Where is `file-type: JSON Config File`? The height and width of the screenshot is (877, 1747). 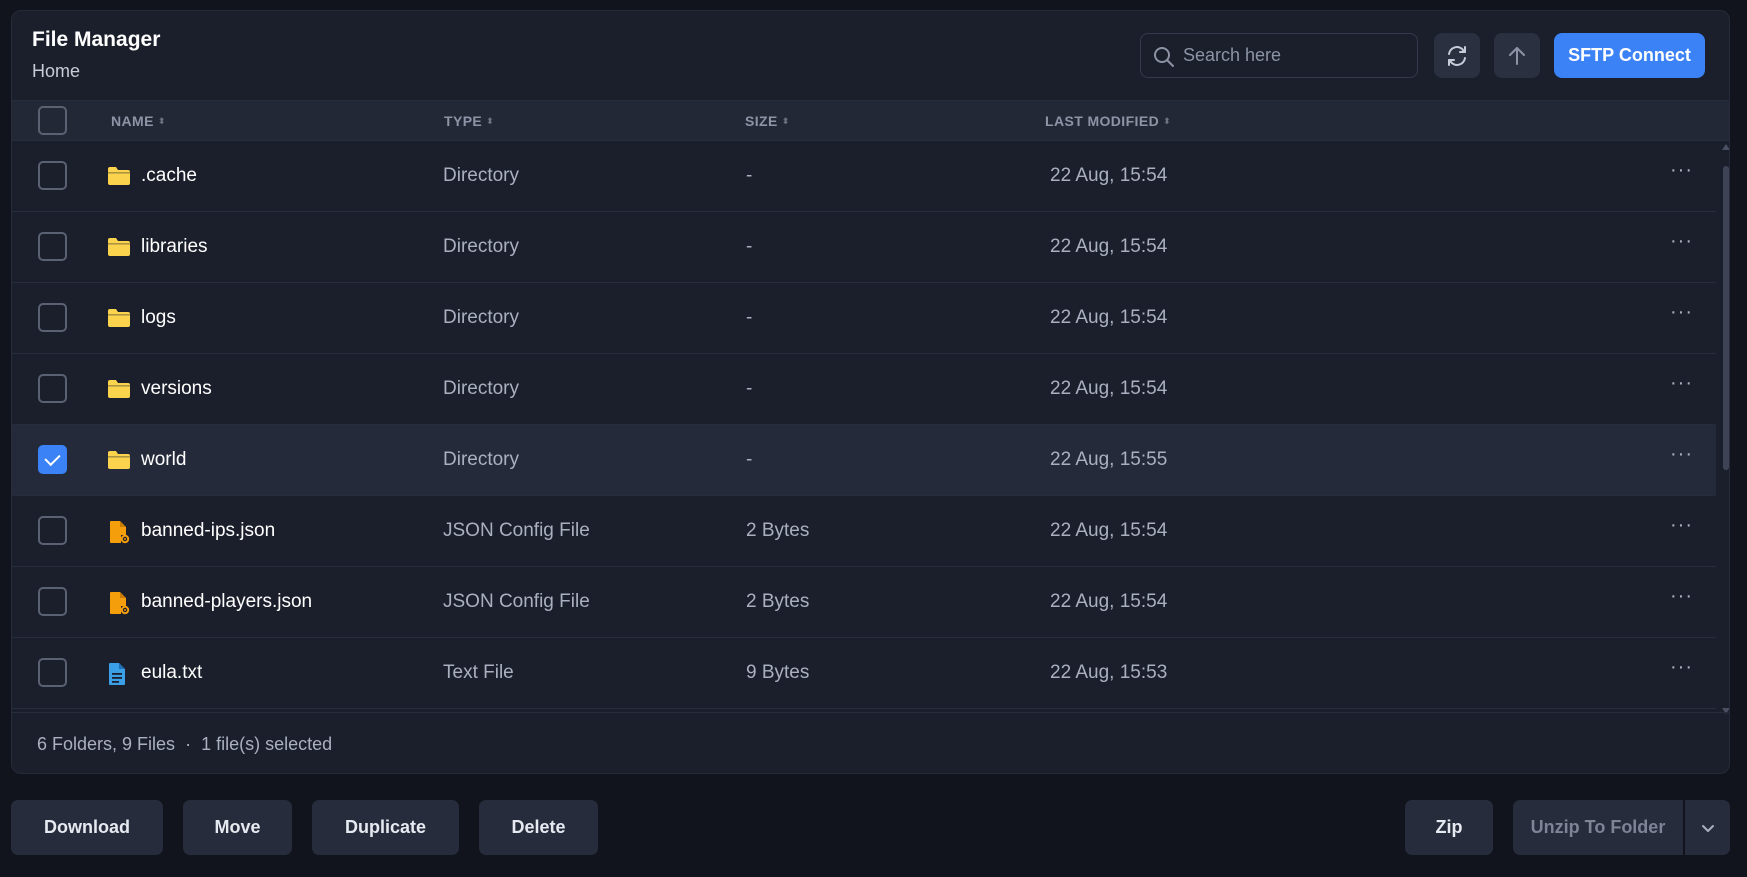
file-type: JSON Config File is located at coordinates (516, 530).